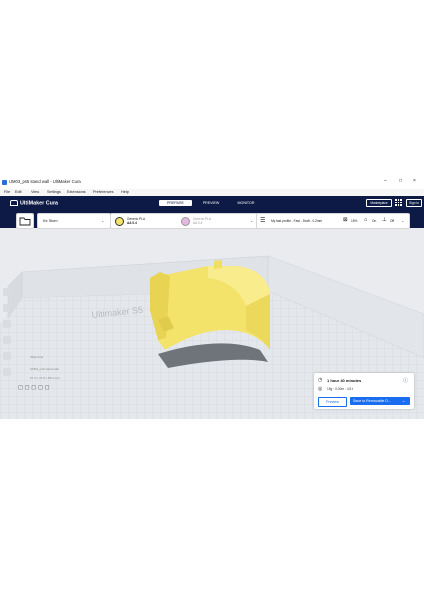 The width and height of the screenshot is (424, 600). Describe the element at coordinates (125, 192) in the screenshot. I see `menu-help: Help` at that location.